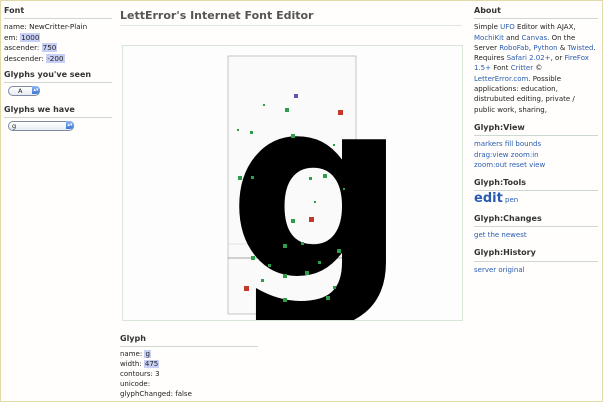  What do you see at coordinates (24, 58) in the screenshot?
I see `descender-label: descender:` at bounding box center [24, 58].